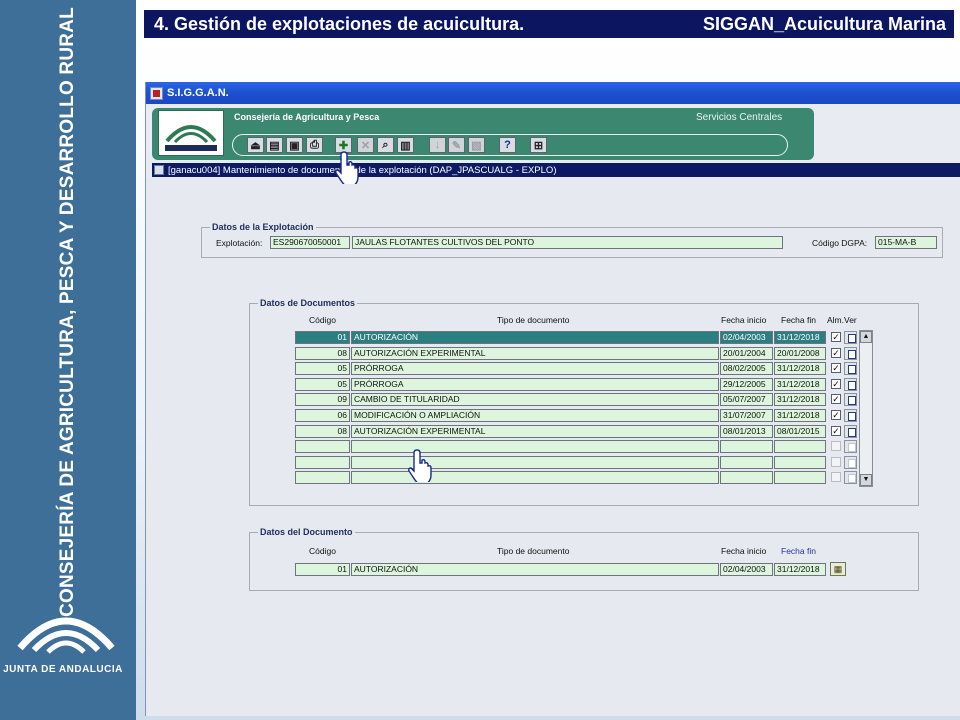 The image size is (960, 720). What do you see at coordinates (824, 23) in the screenshot?
I see `slide-subtitle: SIGGAN_Acuicultura Marina` at bounding box center [824, 23].